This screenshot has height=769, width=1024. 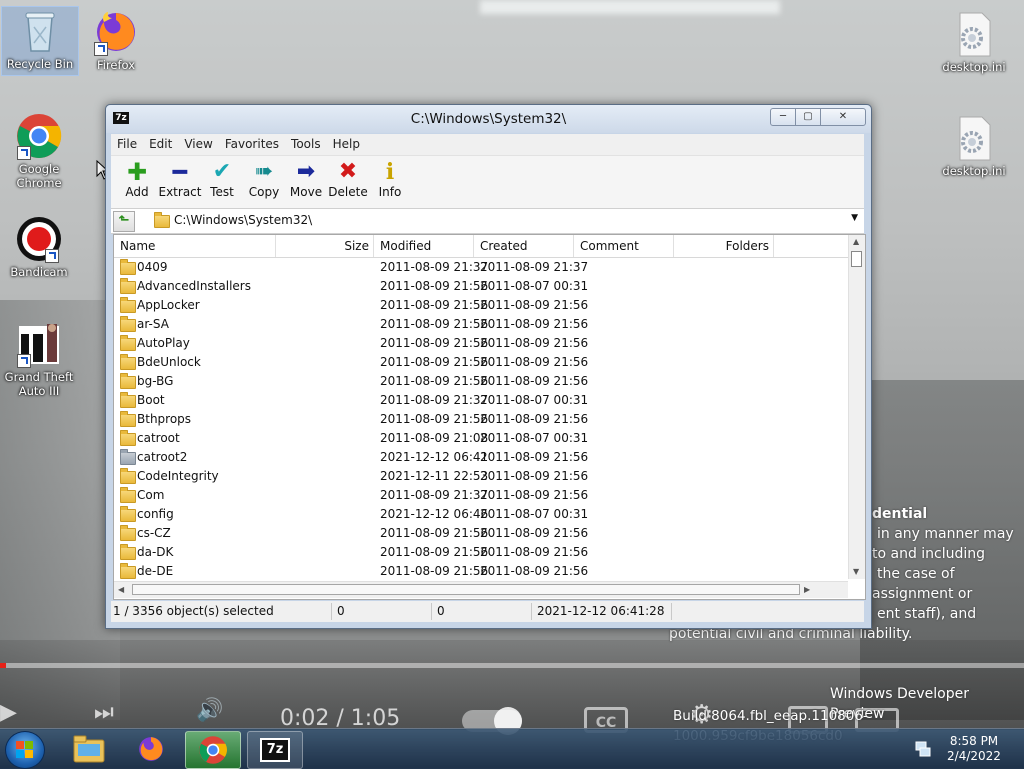 What do you see at coordinates (856, 571) in the screenshot?
I see `scroll-down-arrow-icon: ▼` at bounding box center [856, 571].